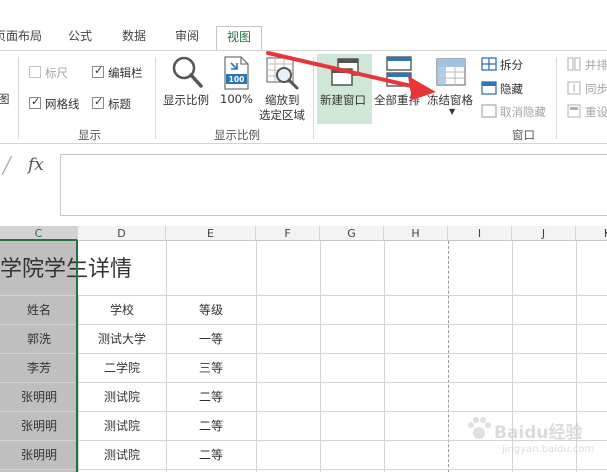  I want to click on insert-function-icon: fx, so click(36, 165).